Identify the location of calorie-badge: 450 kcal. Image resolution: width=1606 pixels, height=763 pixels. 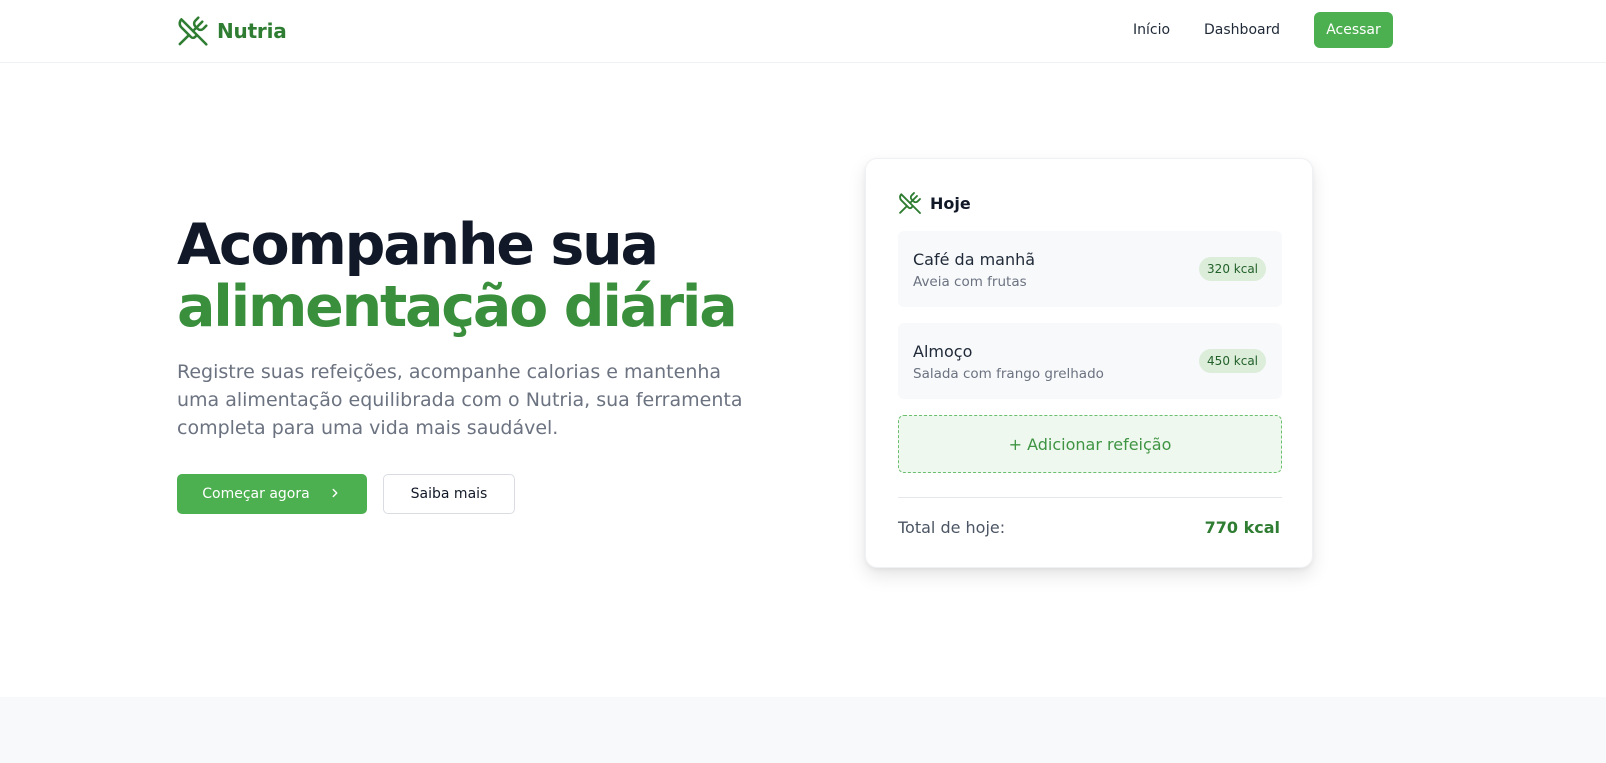
(1232, 361).